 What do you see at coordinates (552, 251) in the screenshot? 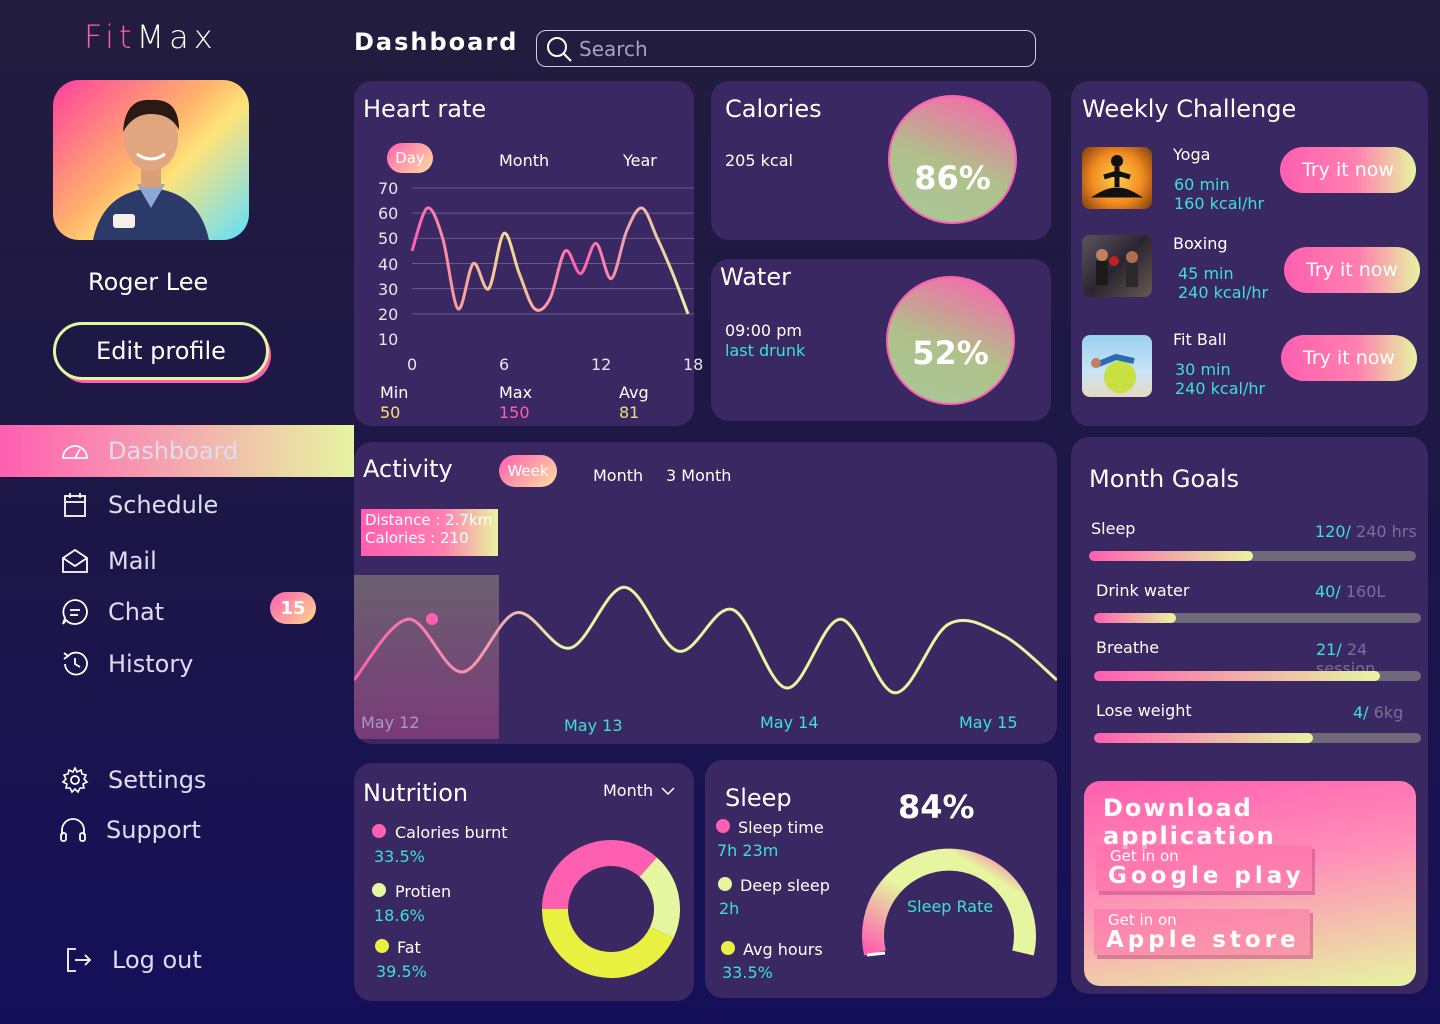
I see `heart-rate-chart` at bounding box center [552, 251].